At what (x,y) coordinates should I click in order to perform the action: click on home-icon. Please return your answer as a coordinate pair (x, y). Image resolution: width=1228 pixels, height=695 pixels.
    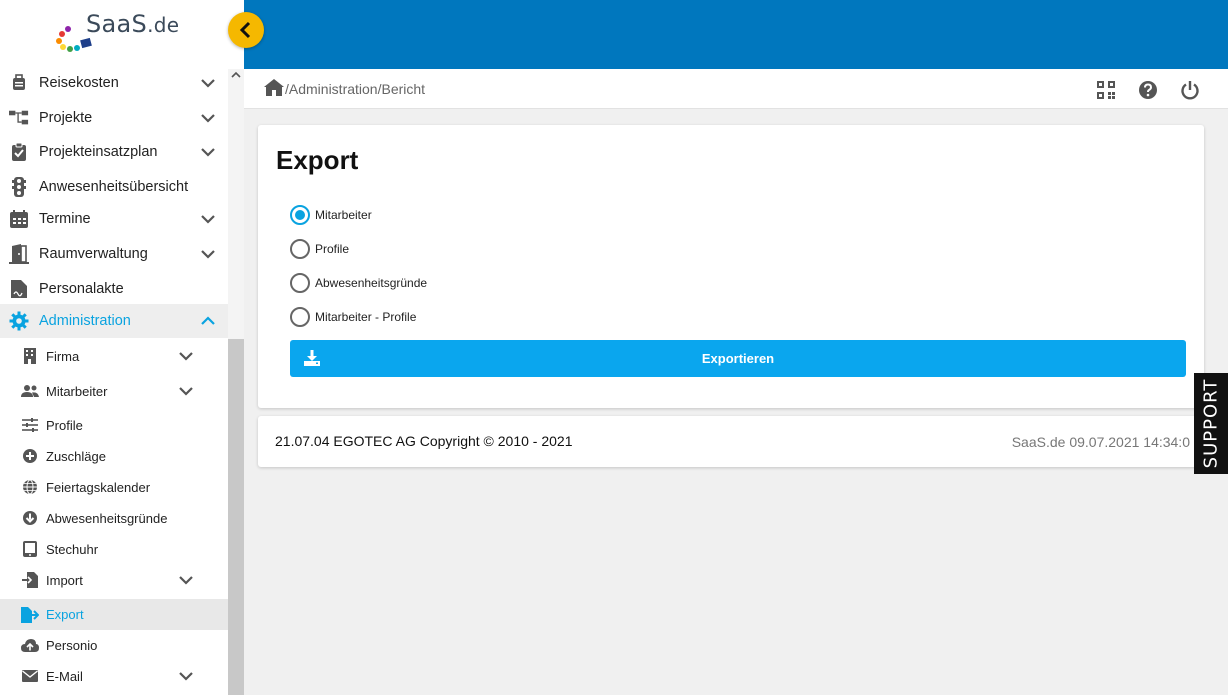
    Looking at the image, I should click on (274, 90).